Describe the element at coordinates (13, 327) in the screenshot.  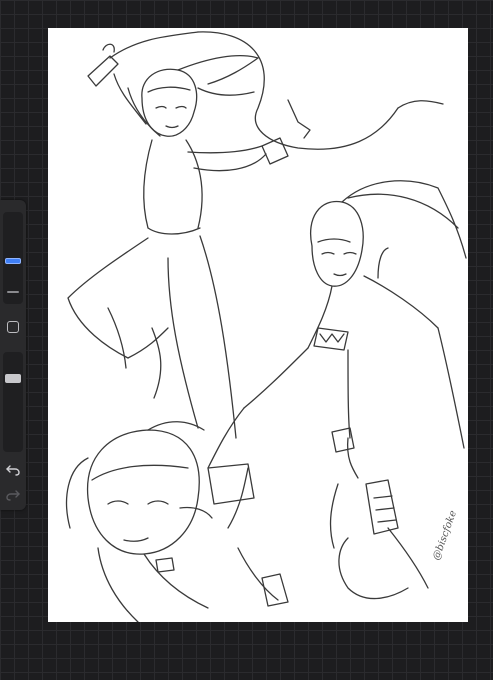
I see `square-modify-icon` at that location.